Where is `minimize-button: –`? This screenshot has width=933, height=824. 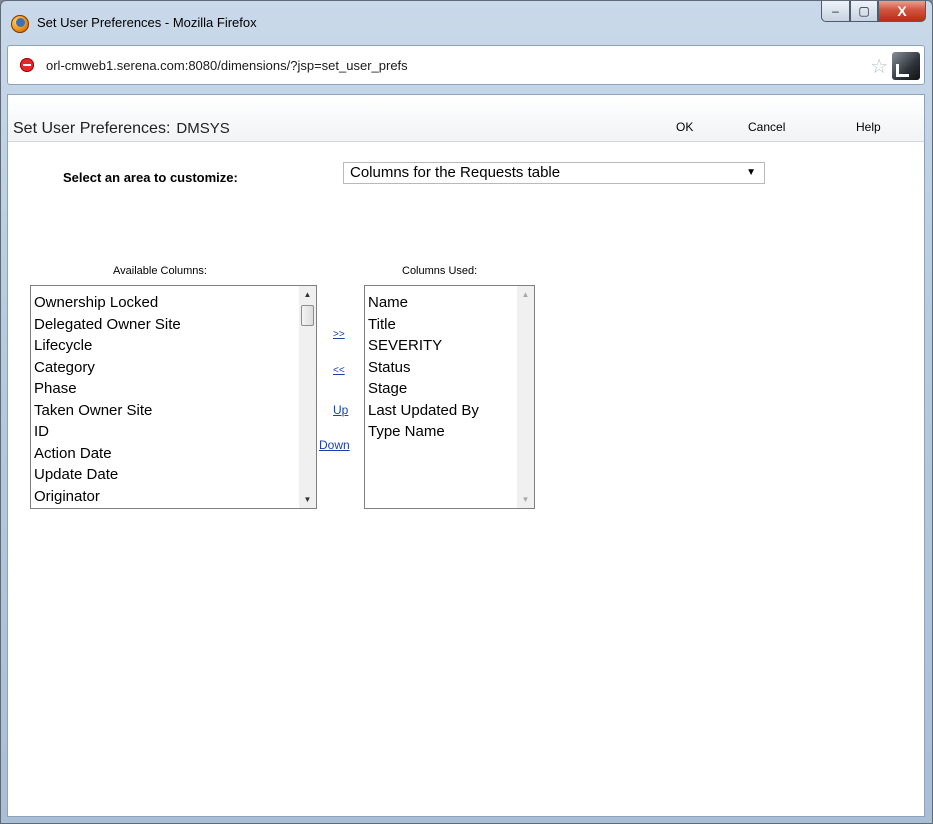 minimize-button: – is located at coordinates (835, 11).